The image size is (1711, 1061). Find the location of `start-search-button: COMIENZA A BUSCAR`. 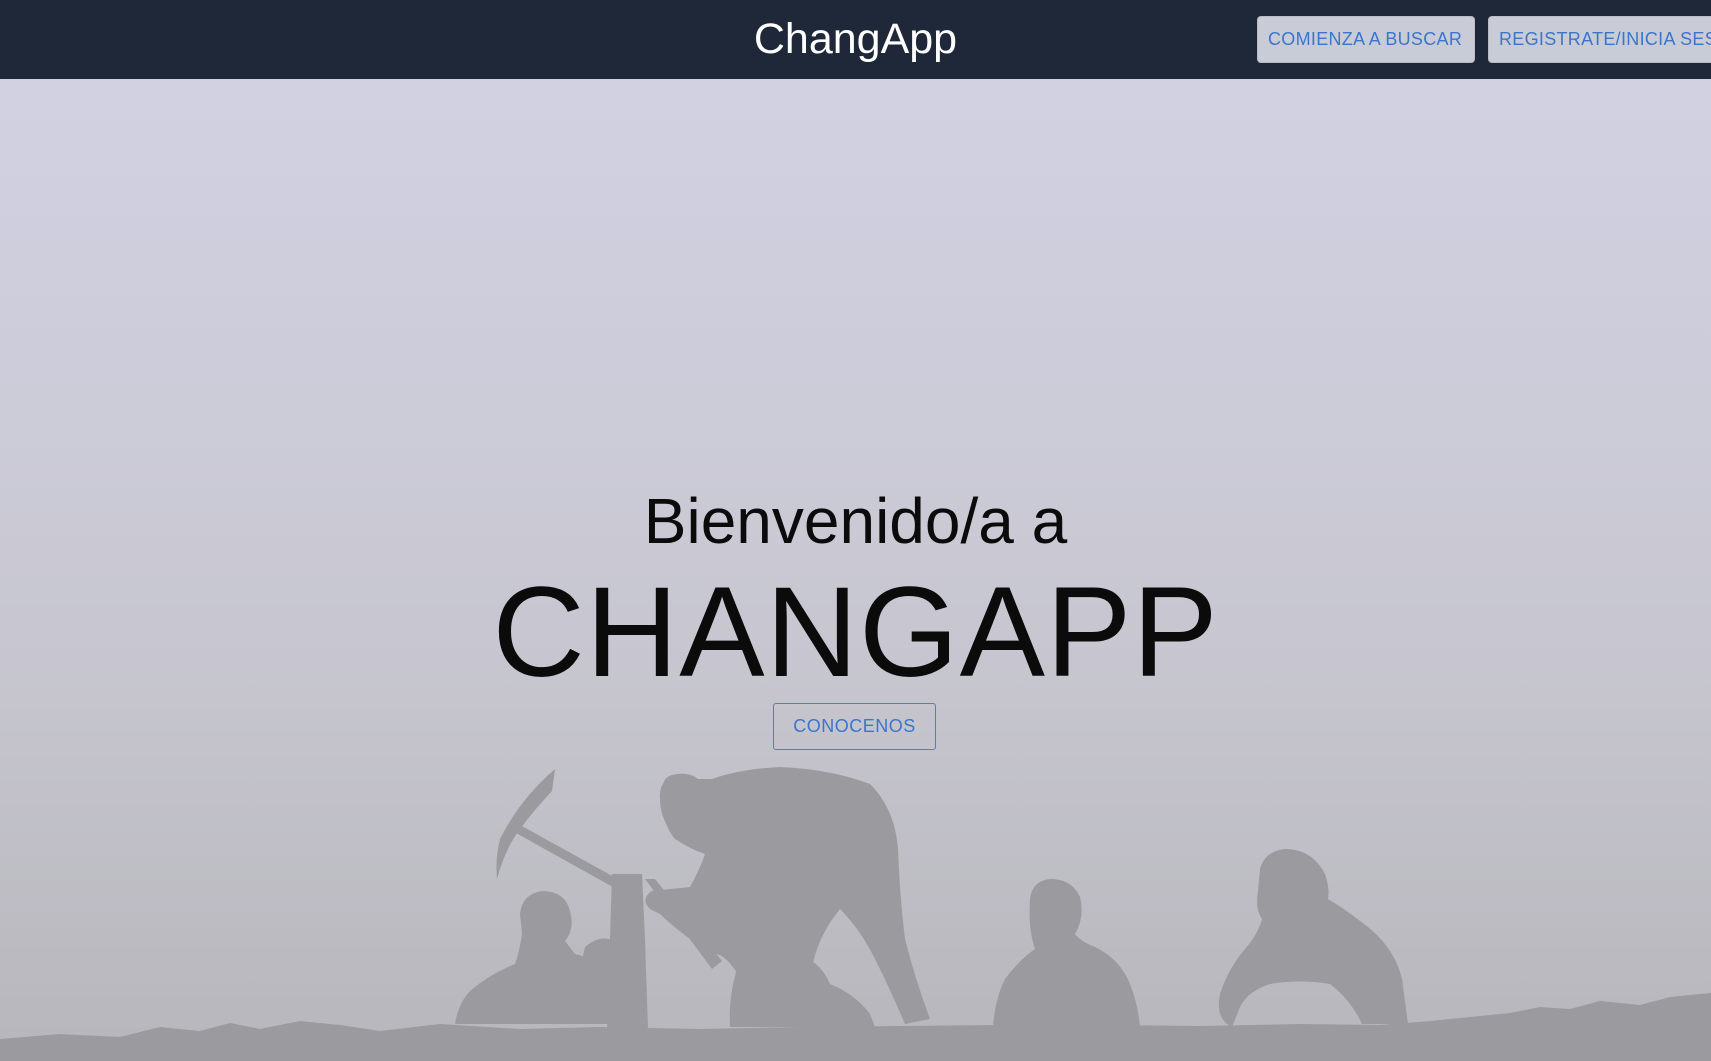

start-search-button: COMIENZA A BUSCAR is located at coordinates (1366, 39).